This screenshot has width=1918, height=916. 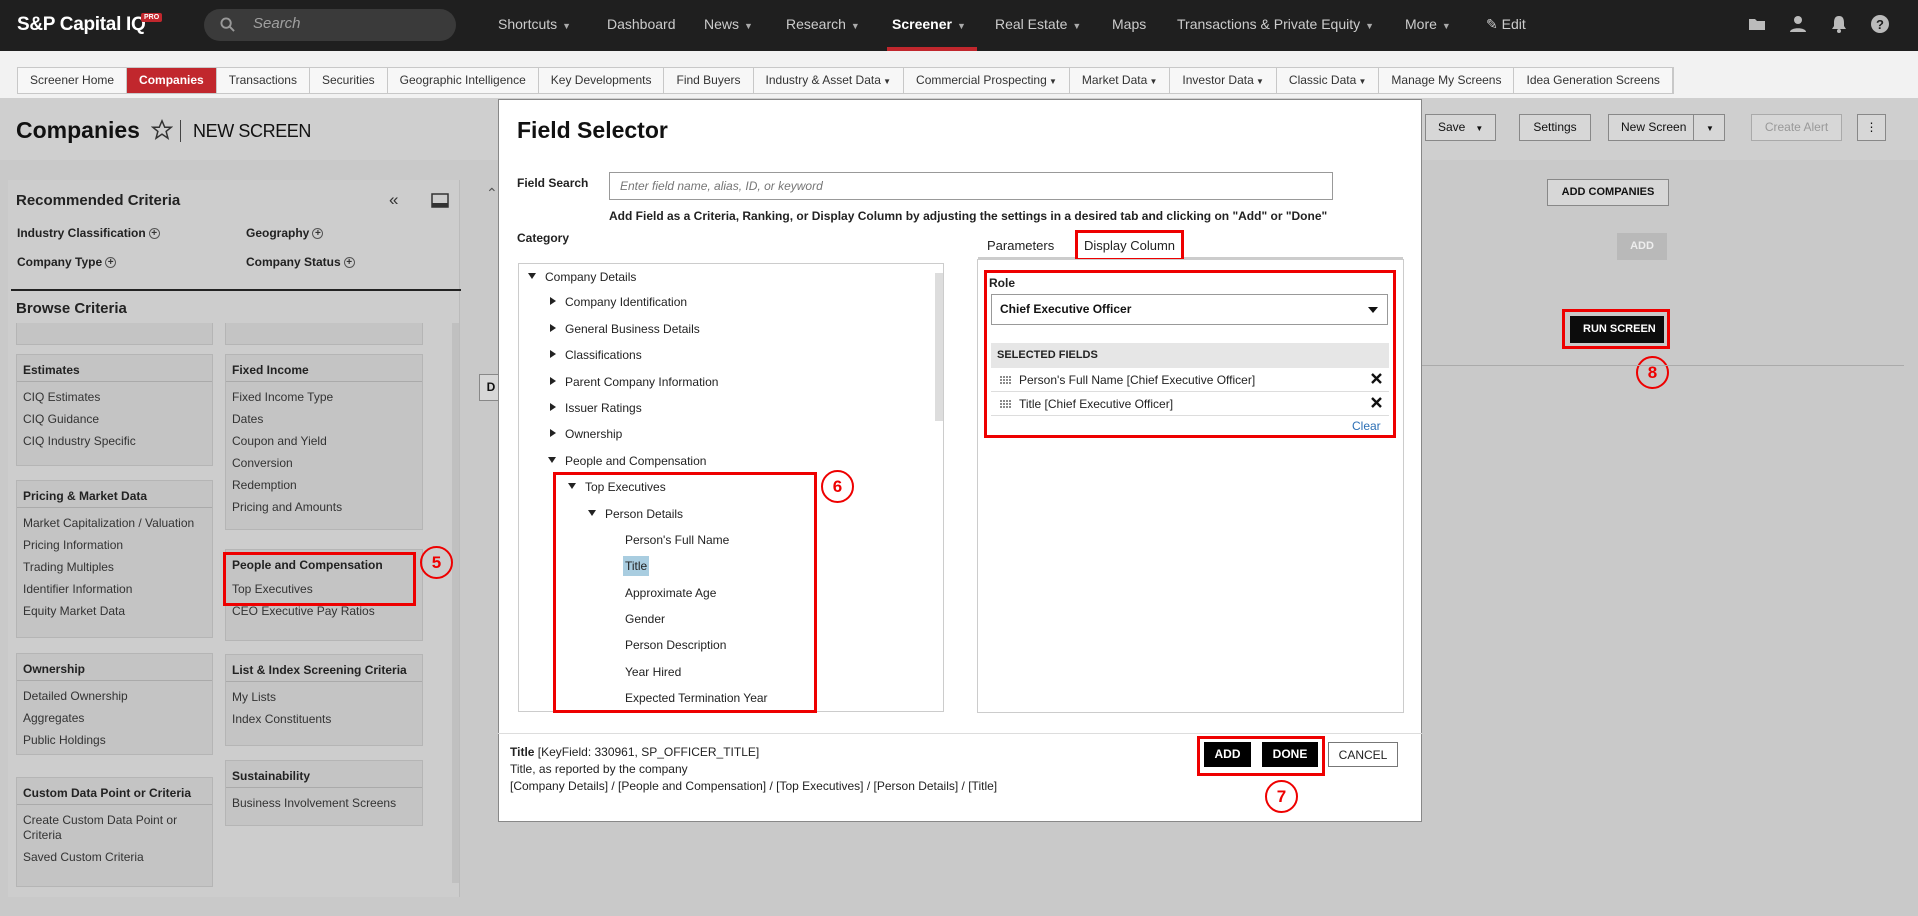 What do you see at coordinates (114, 718) in the screenshot?
I see `card-item: Aggregates` at bounding box center [114, 718].